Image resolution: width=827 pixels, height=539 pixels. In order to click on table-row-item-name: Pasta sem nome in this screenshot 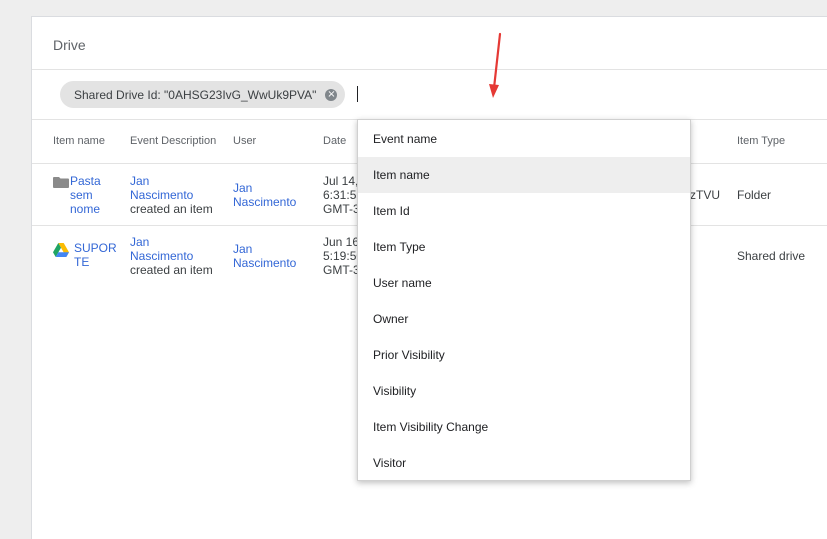, I will do `click(85, 195)`.